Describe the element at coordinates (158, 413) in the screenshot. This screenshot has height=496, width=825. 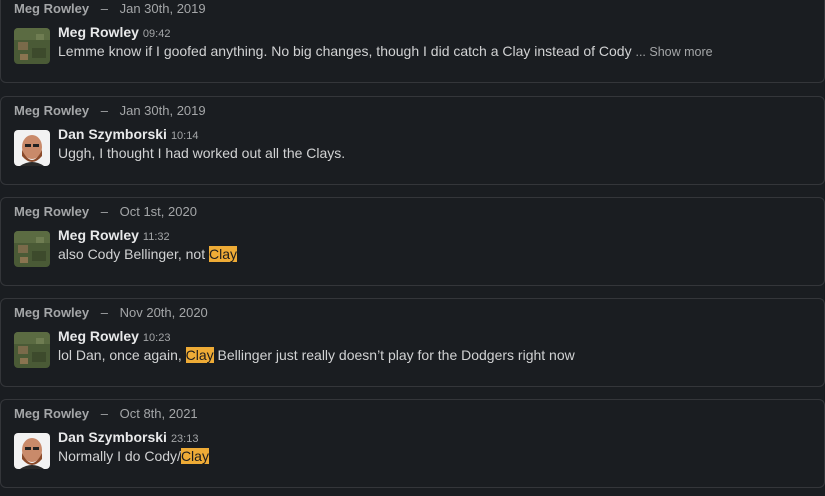
I see `channel-date: Oct 8th, 2021` at that location.